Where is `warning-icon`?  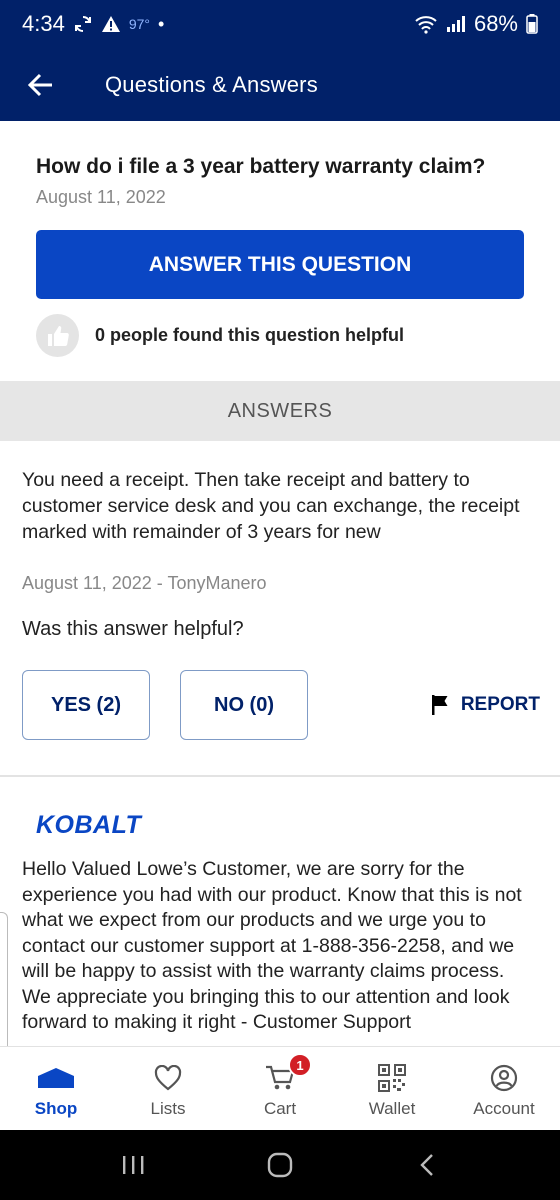 warning-icon is located at coordinates (111, 24).